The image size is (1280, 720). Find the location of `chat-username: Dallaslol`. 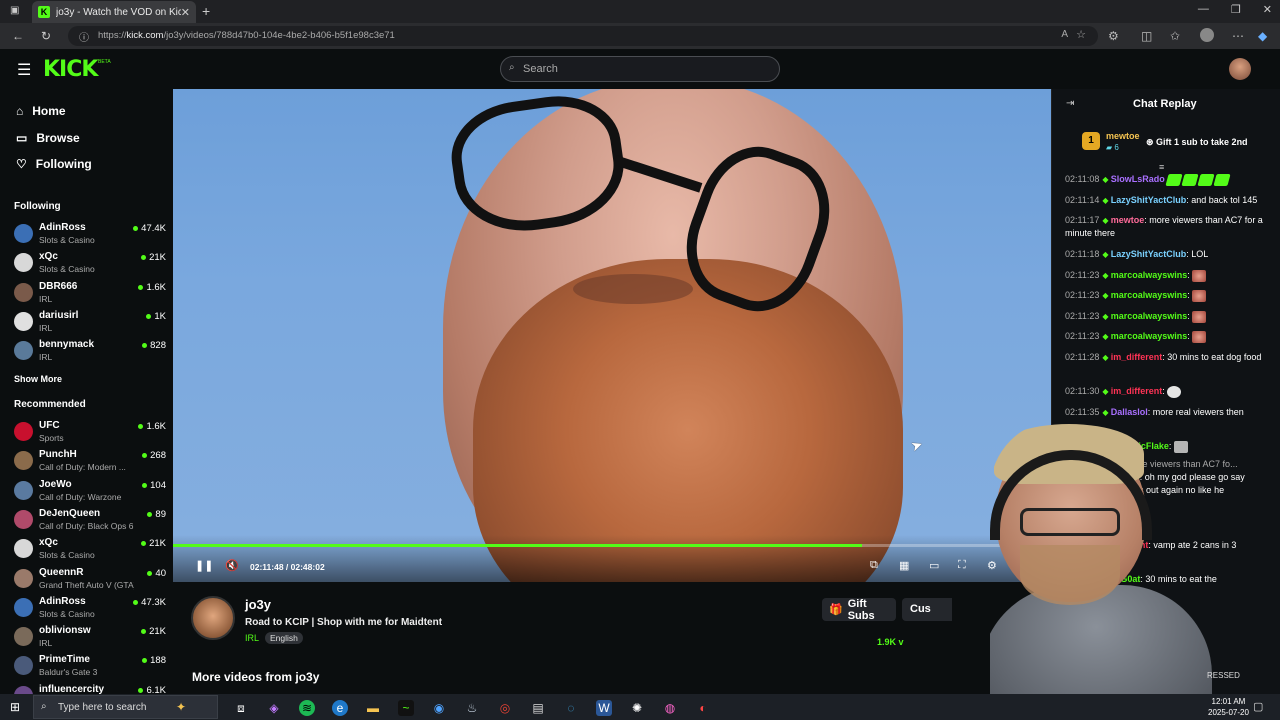

chat-username: Dallaslol is located at coordinates (1129, 412).